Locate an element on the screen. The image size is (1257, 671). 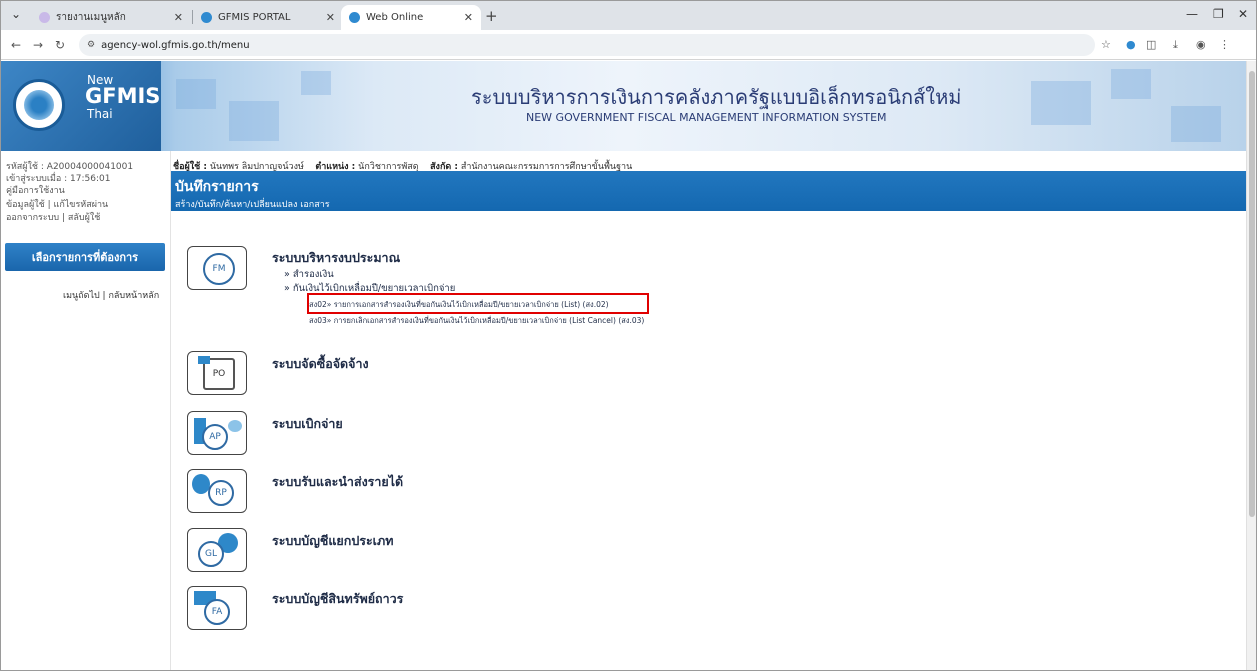
cart-icon is located at coordinates (204, 360).